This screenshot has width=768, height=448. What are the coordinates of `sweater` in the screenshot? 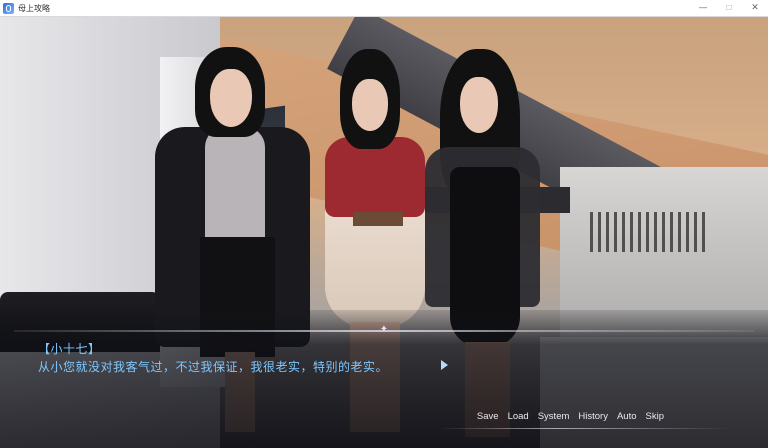 It's located at (235, 187).